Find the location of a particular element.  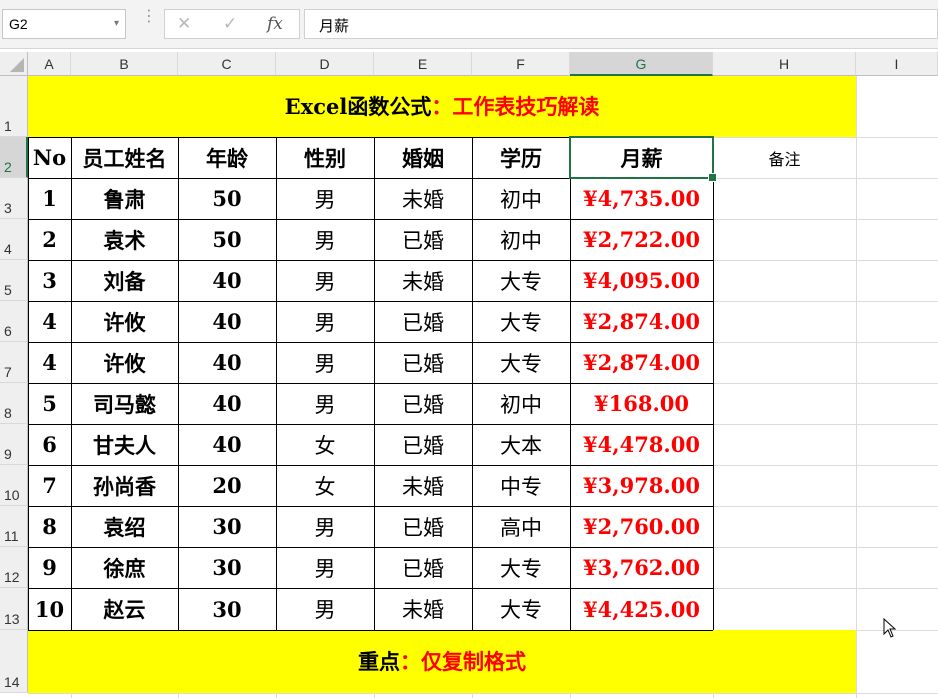

table-cell: 徐庶 is located at coordinates (124, 567).